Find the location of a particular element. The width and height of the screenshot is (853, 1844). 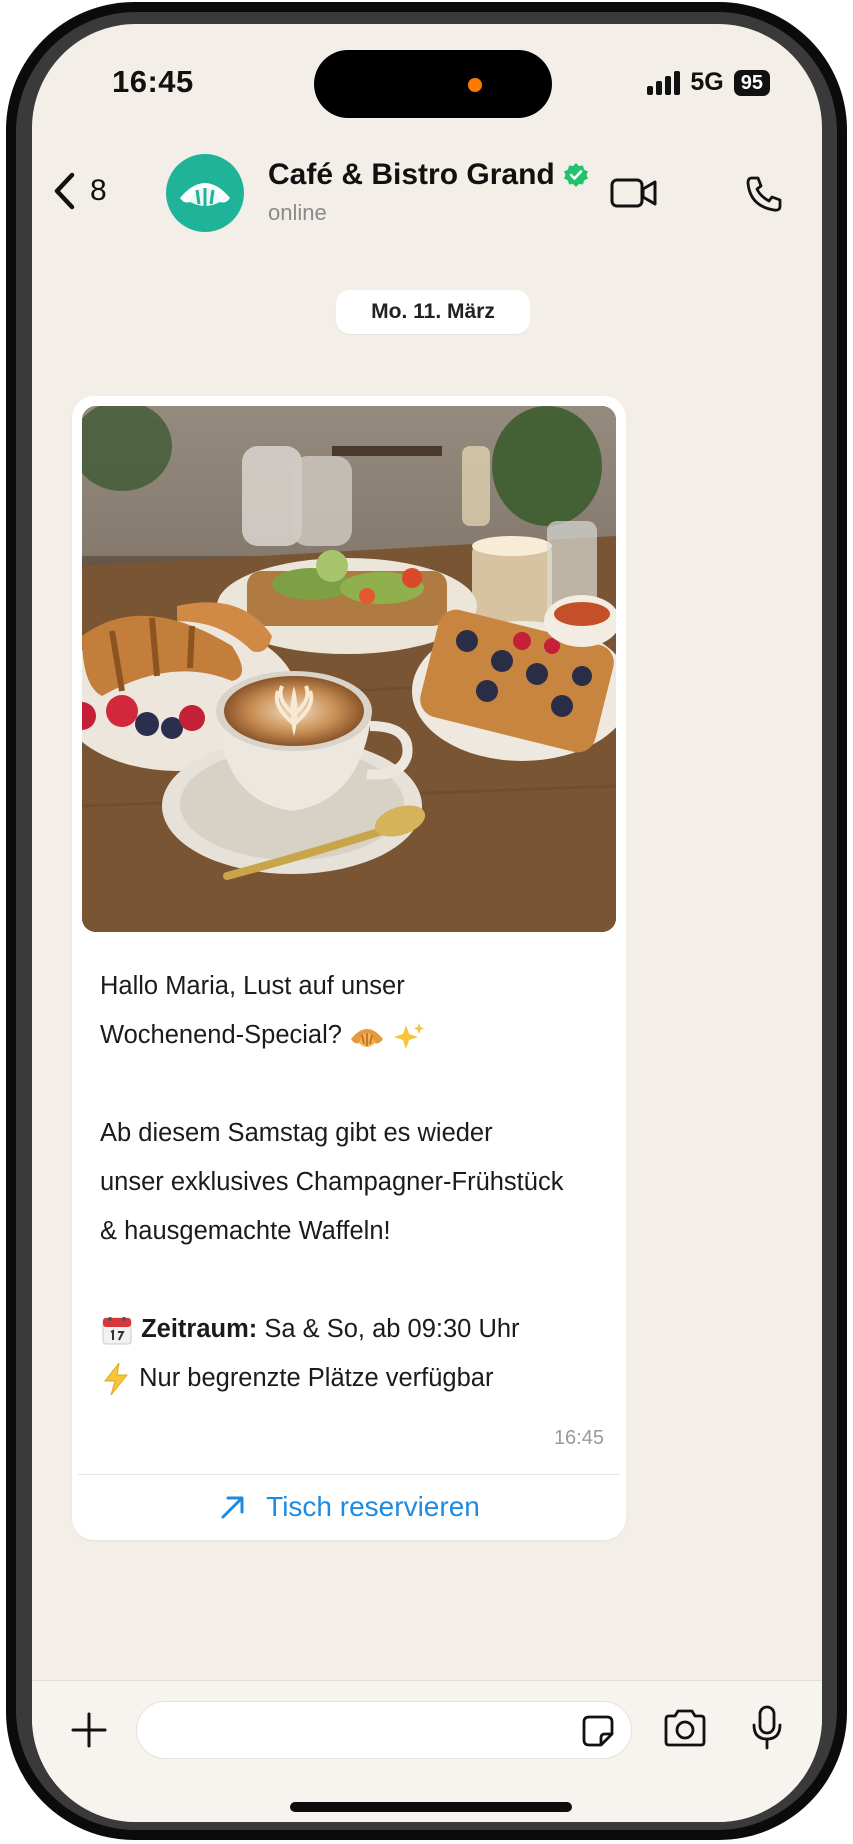

plus-icon is located at coordinates (89, 1730).